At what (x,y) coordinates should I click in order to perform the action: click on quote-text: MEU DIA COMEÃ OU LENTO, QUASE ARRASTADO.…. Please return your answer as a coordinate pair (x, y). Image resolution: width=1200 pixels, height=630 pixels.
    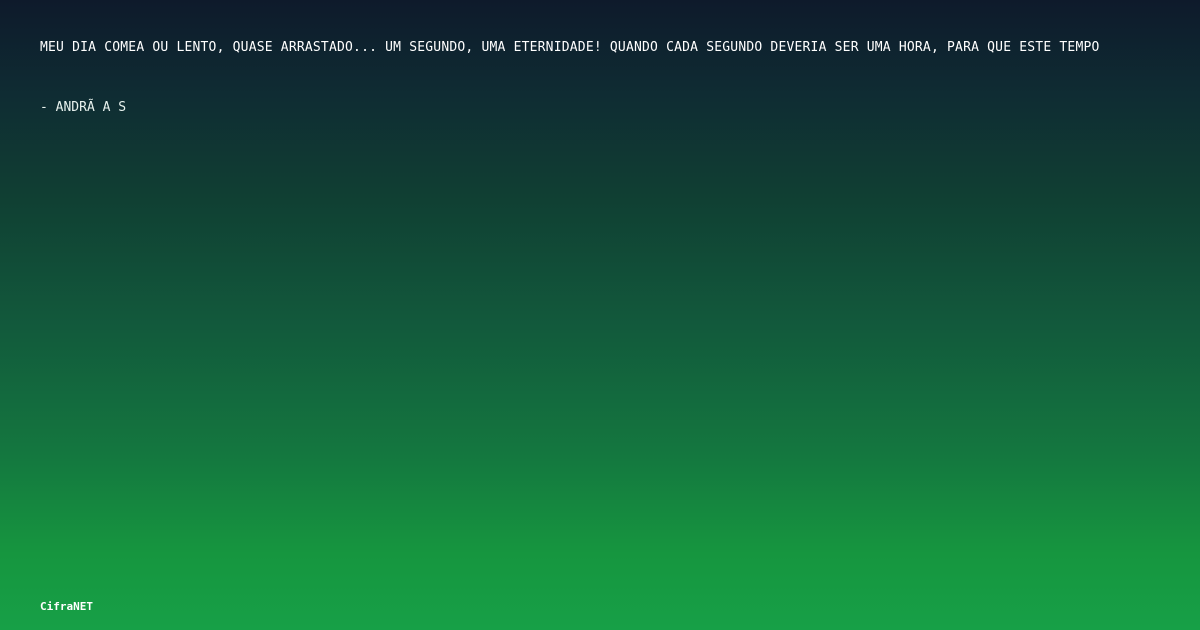
    Looking at the image, I should click on (570, 47).